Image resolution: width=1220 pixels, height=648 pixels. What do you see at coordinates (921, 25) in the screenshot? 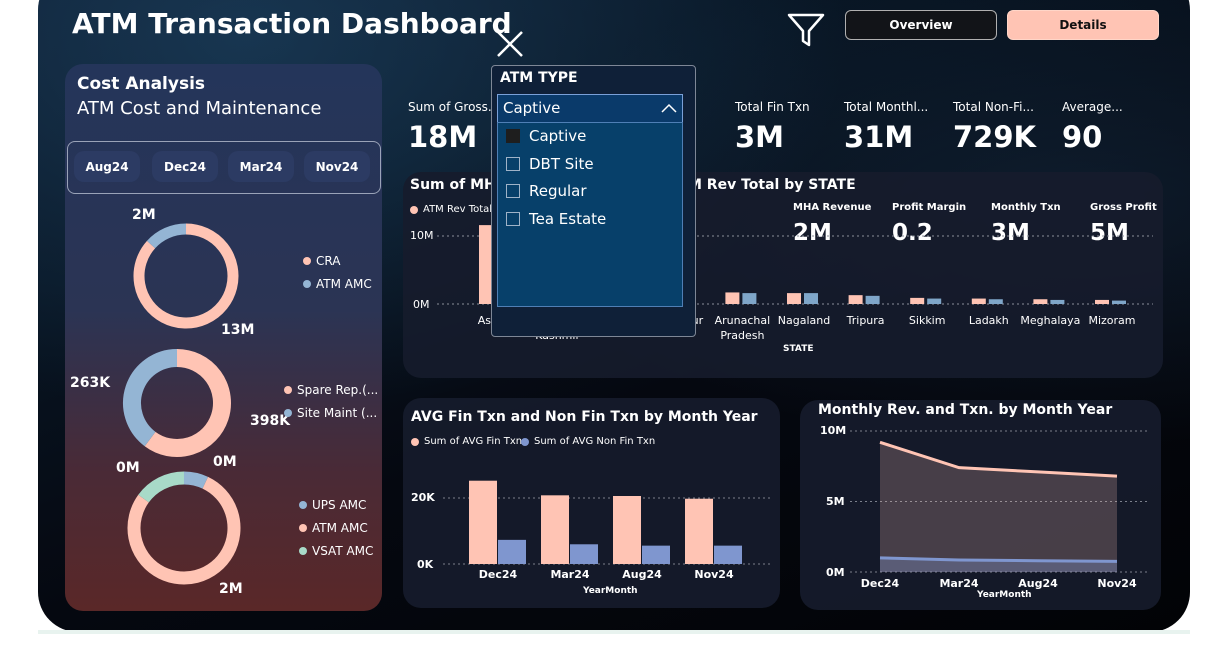
I see `tab-overview: Overview` at bounding box center [921, 25].